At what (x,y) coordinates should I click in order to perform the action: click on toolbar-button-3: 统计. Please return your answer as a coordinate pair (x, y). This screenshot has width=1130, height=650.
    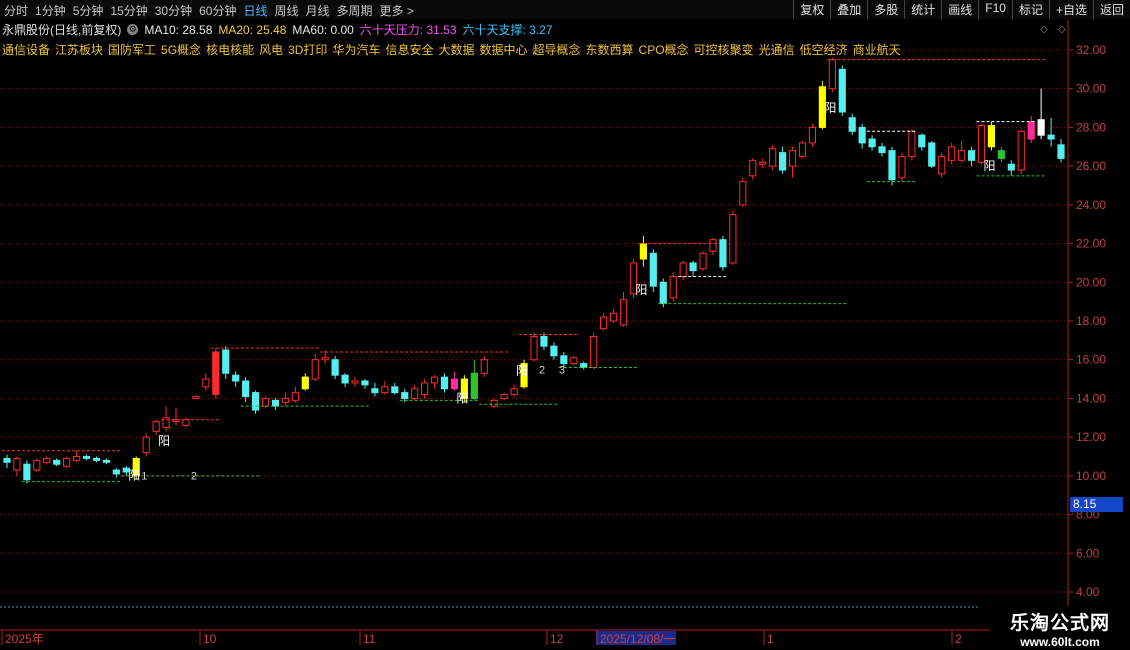
    Looking at the image, I should click on (922, 9).